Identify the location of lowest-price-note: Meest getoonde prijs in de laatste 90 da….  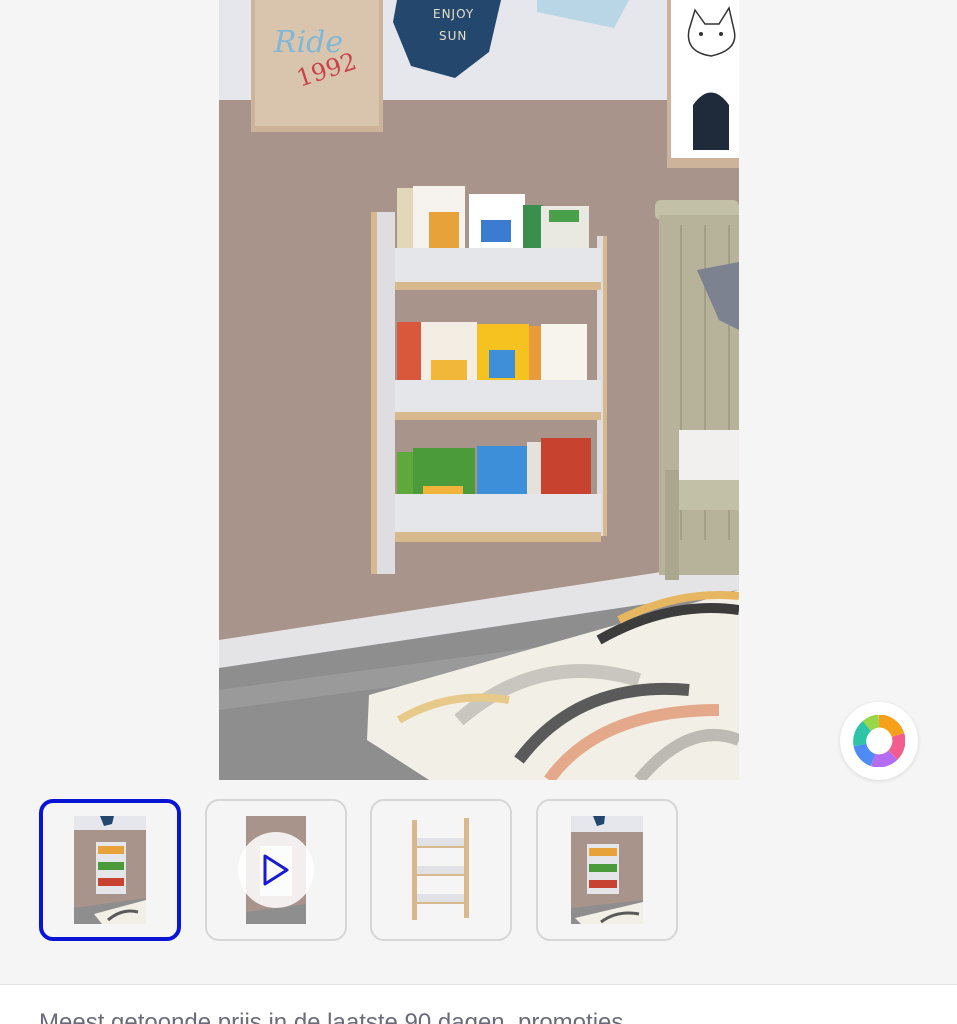
(331, 1016).